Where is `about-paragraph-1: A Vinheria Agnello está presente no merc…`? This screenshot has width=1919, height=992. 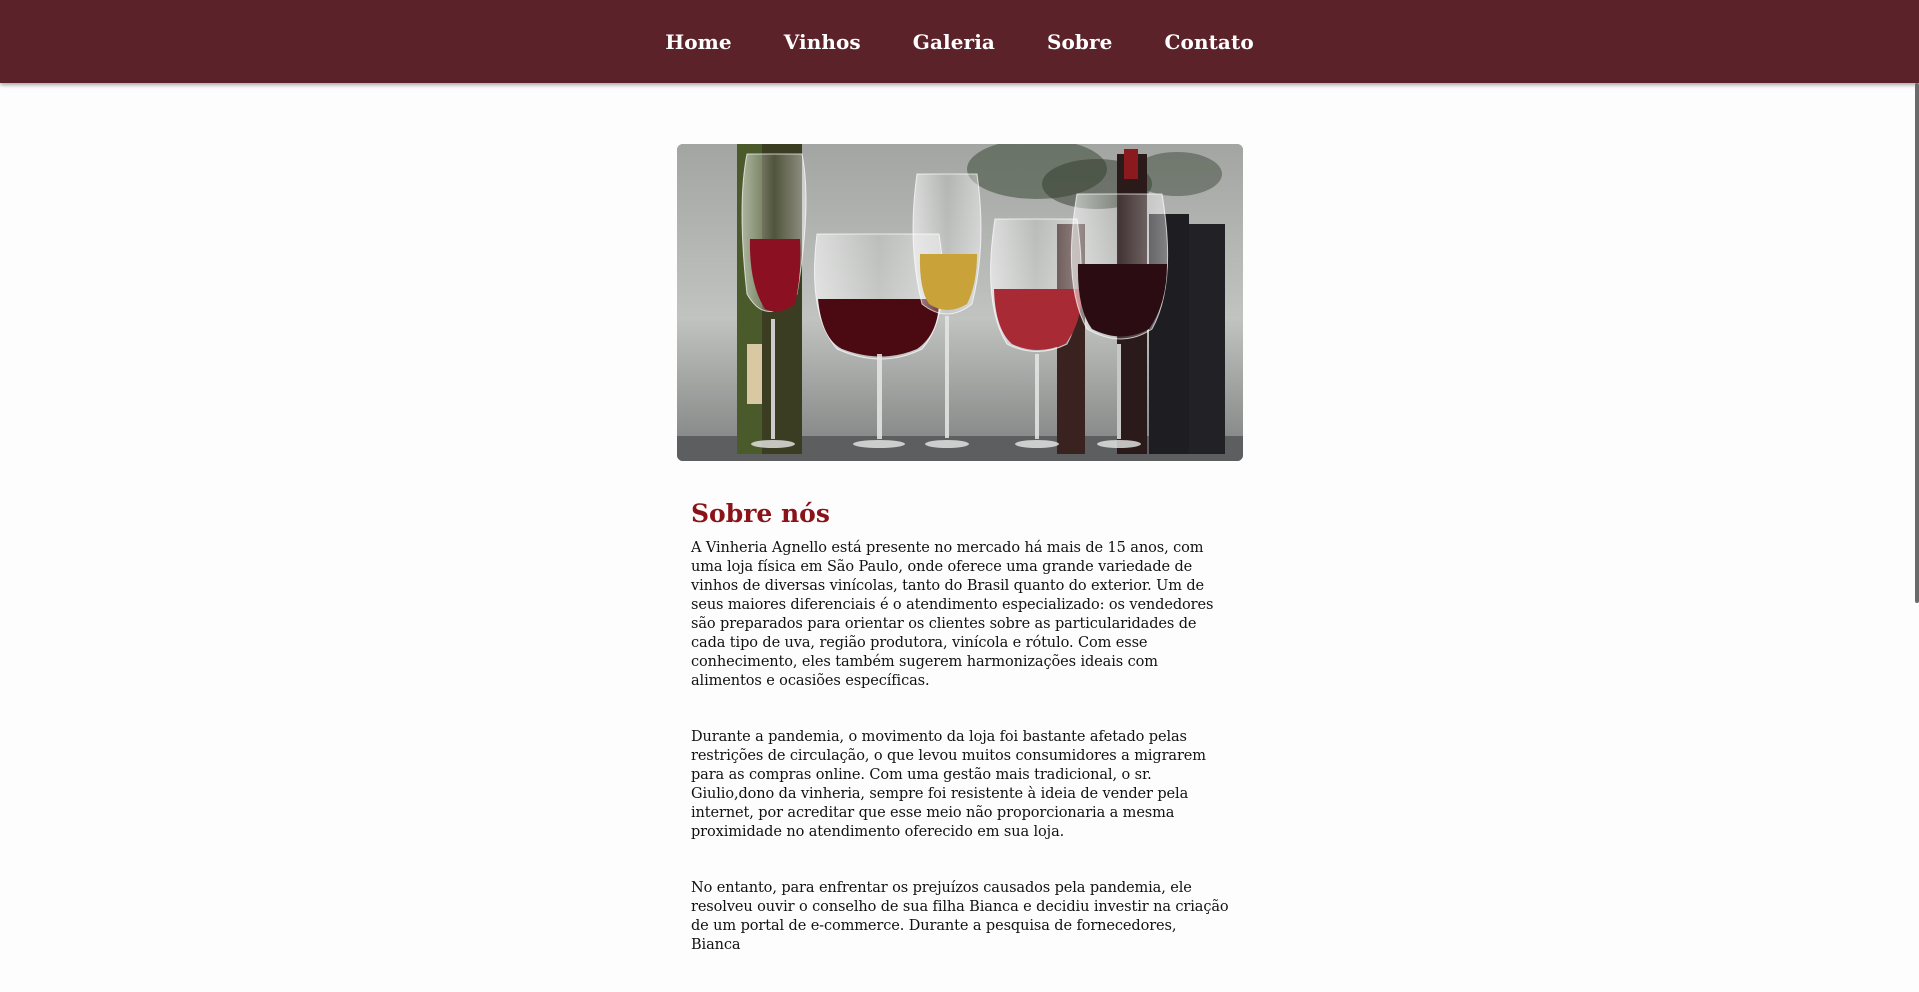
about-paragraph-1: A Vinheria Agnello está presente no merc… is located at coordinates (952, 614).